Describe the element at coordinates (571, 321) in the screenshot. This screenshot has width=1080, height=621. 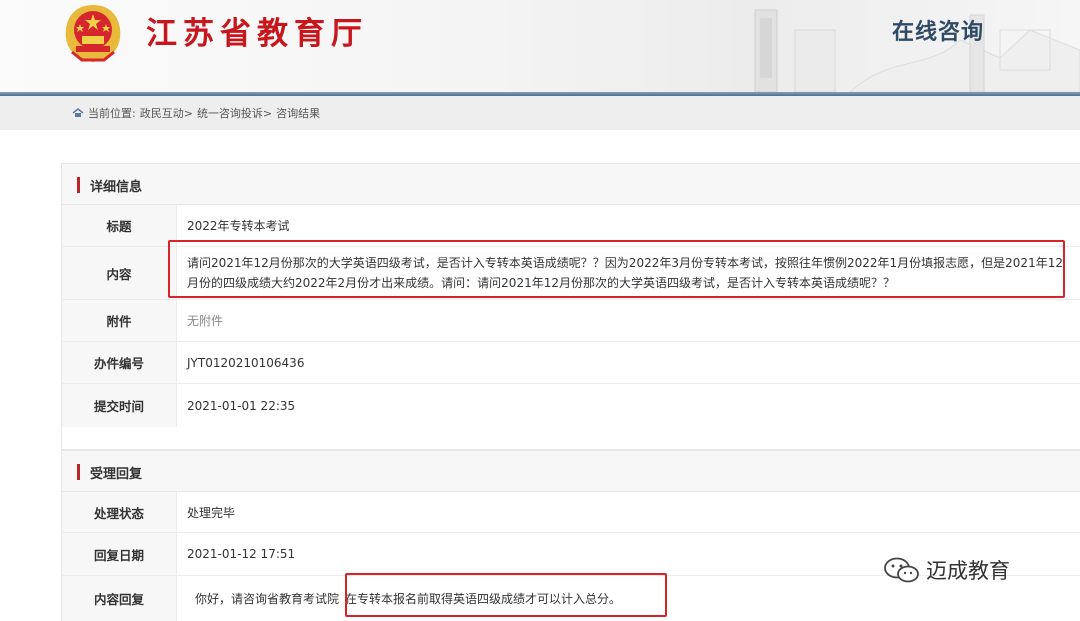
I see `detail-row-attachment: 附件 无附件` at that location.